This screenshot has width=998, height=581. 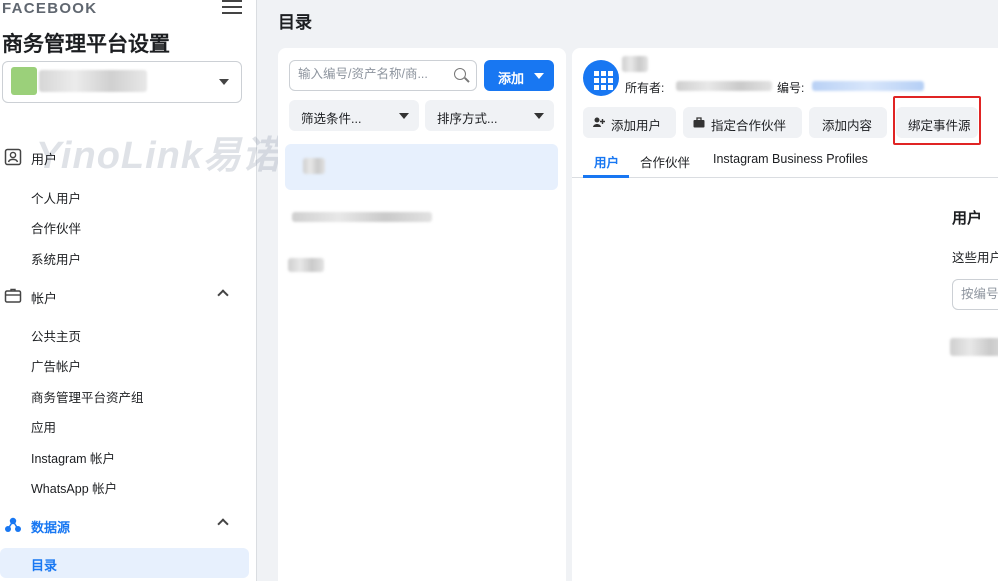 I want to click on users-section-description: 这些用户, so click(x=975, y=258).